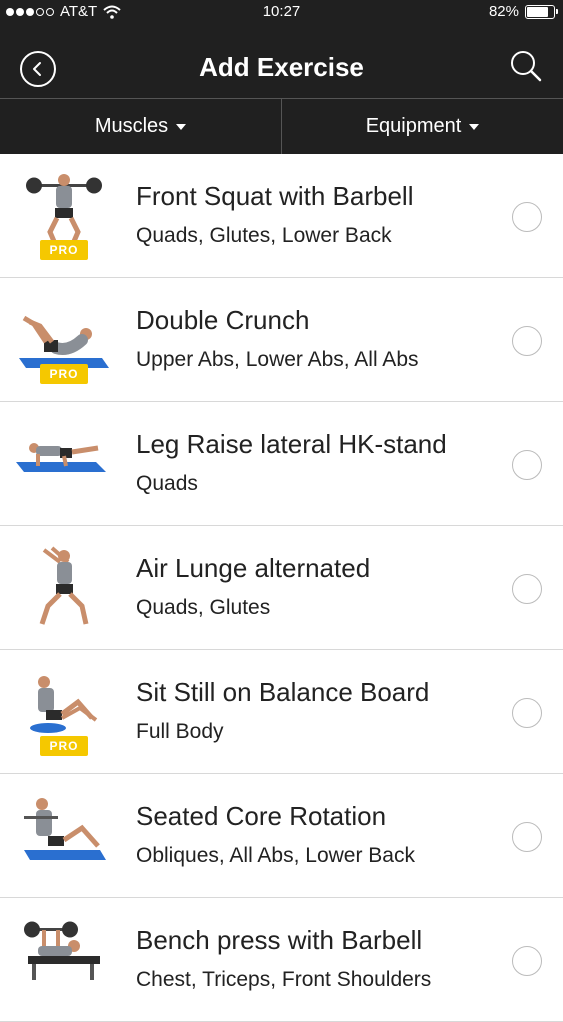 The image size is (563, 1022). Describe the element at coordinates (503, 11) in the screenshot. I see `battery-percent: 82%` at that location.